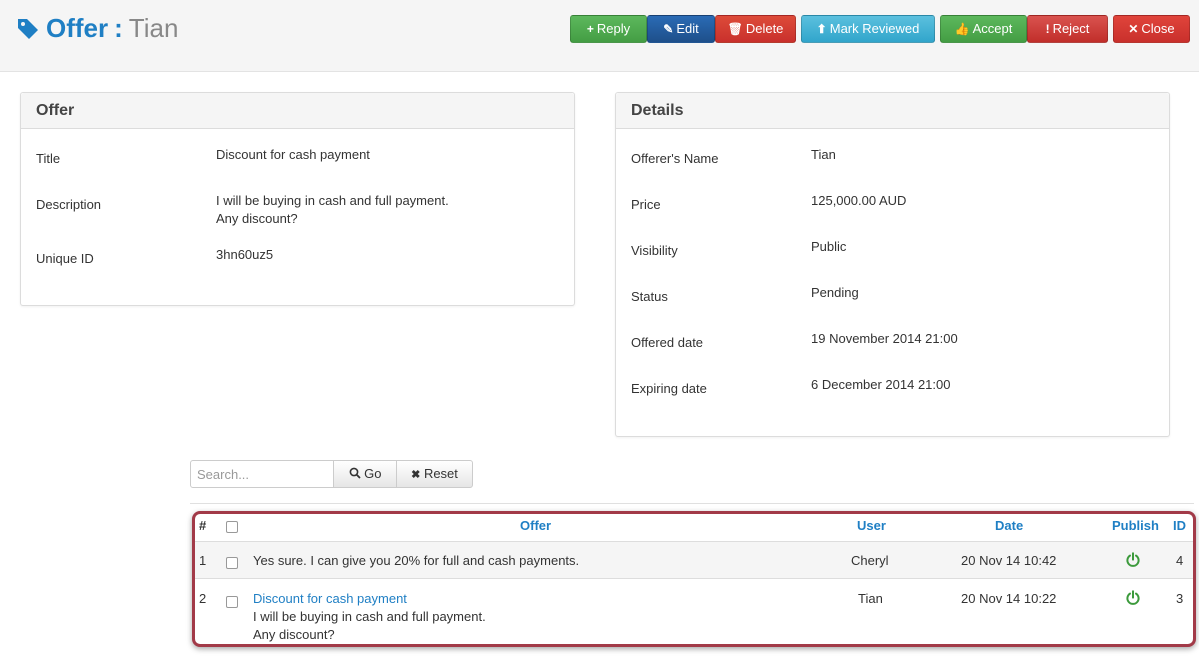  Describe the element at coordinates (1009, 560) in the screenshot. I see `row-date: 20 Nov 14 10:42` at that location.